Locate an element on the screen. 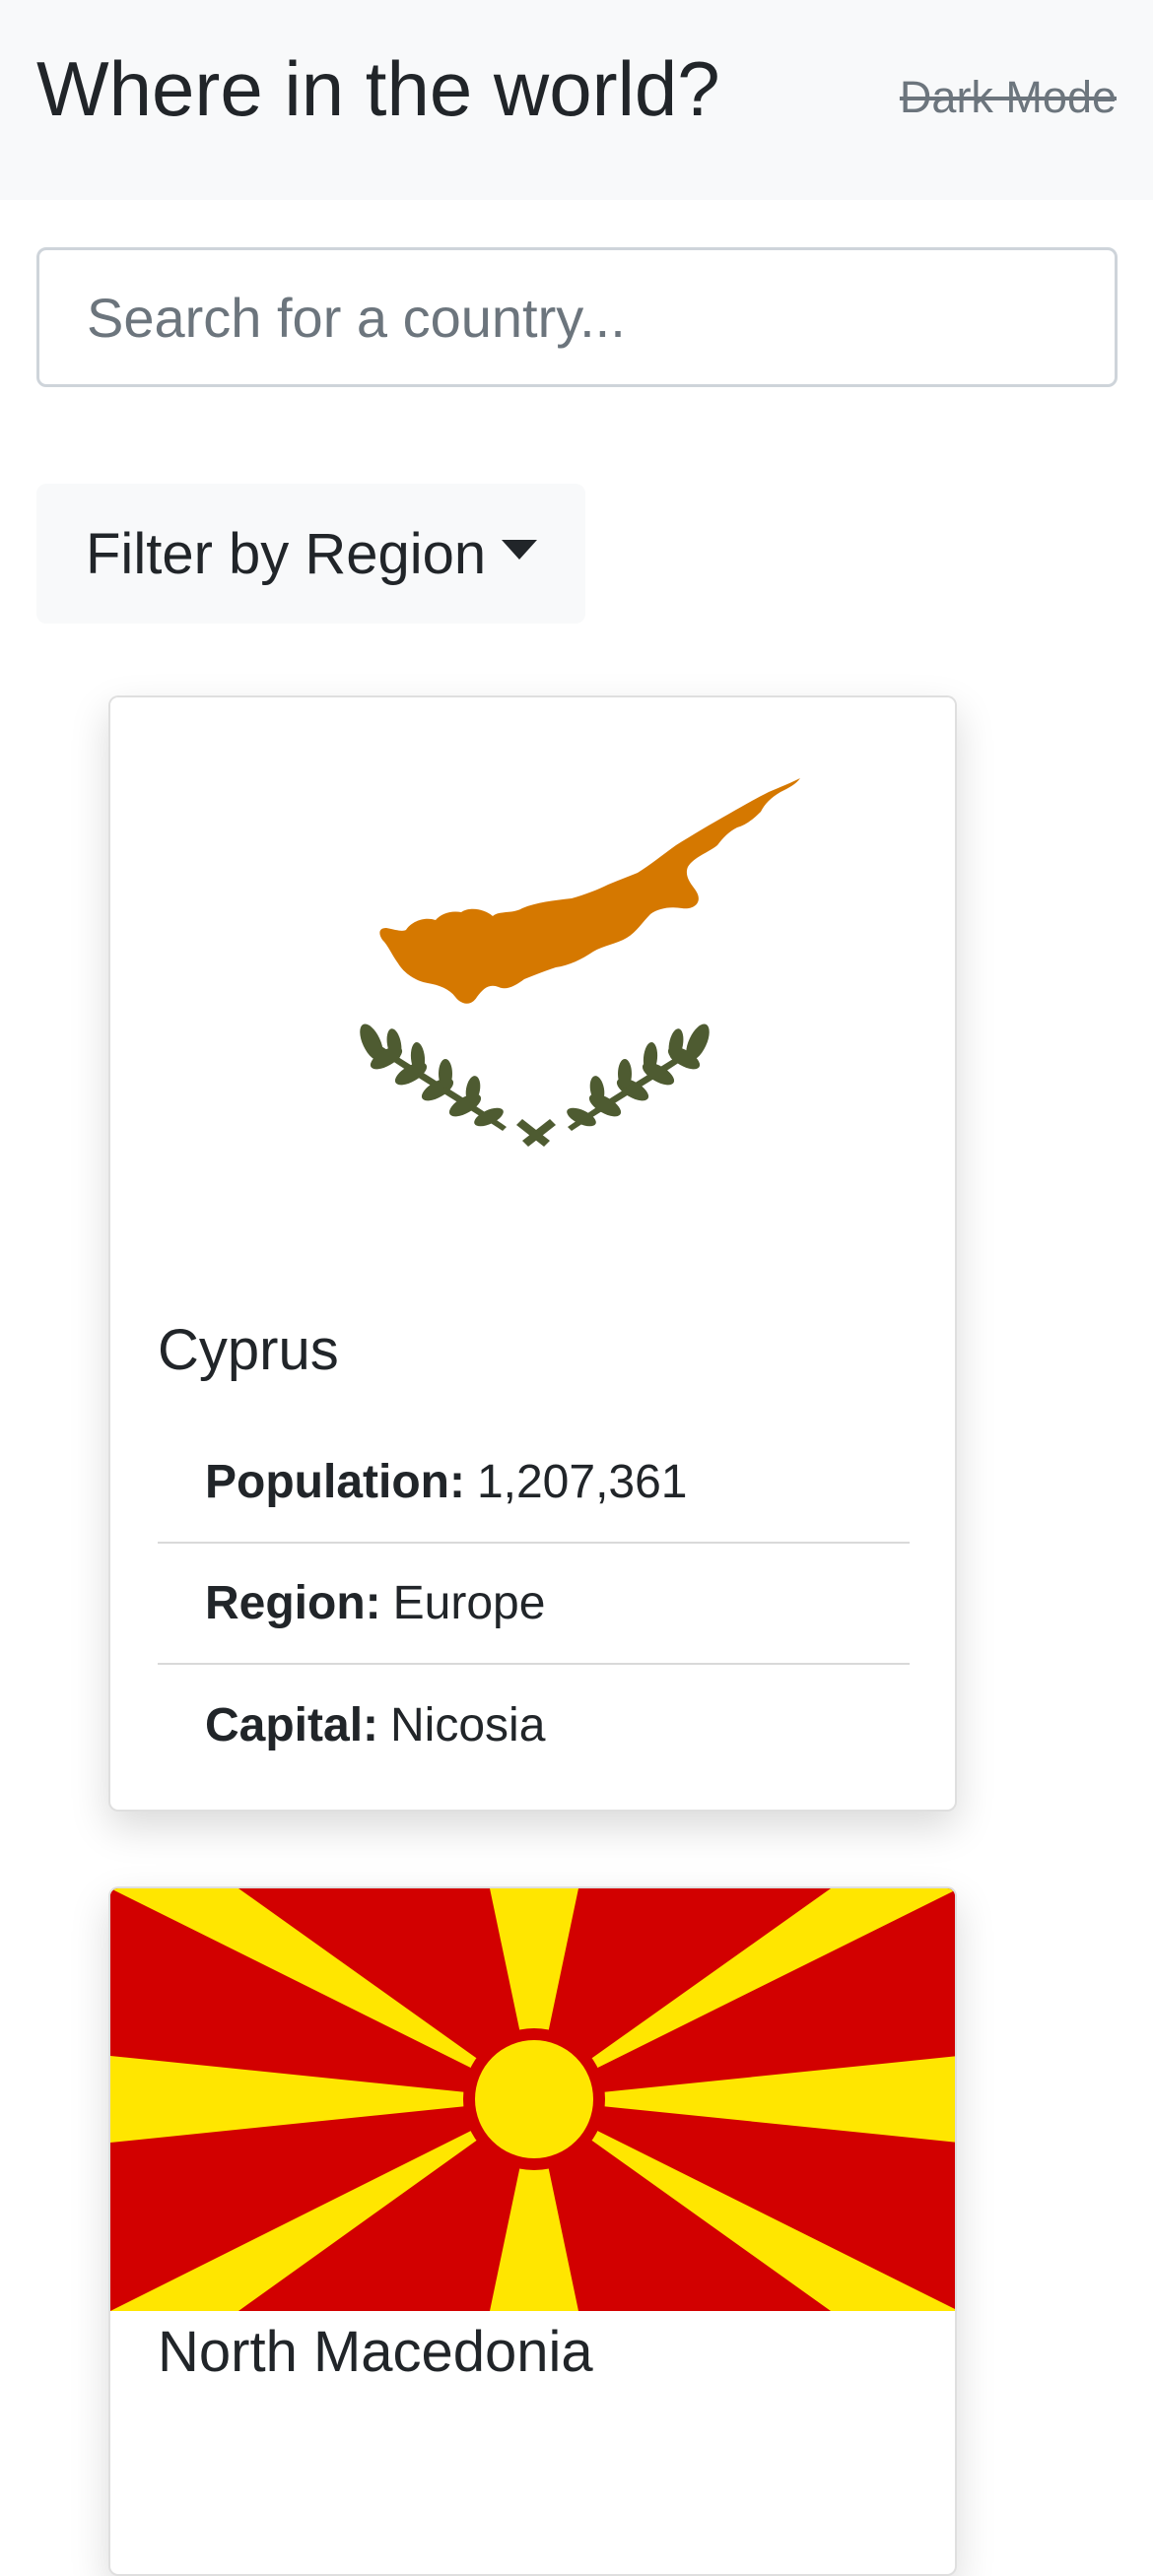 Image resolution: width=1153 pixels, height=2576 pixels. population-item: Population: 1,207,361 is located at coordinates (534, 1483).